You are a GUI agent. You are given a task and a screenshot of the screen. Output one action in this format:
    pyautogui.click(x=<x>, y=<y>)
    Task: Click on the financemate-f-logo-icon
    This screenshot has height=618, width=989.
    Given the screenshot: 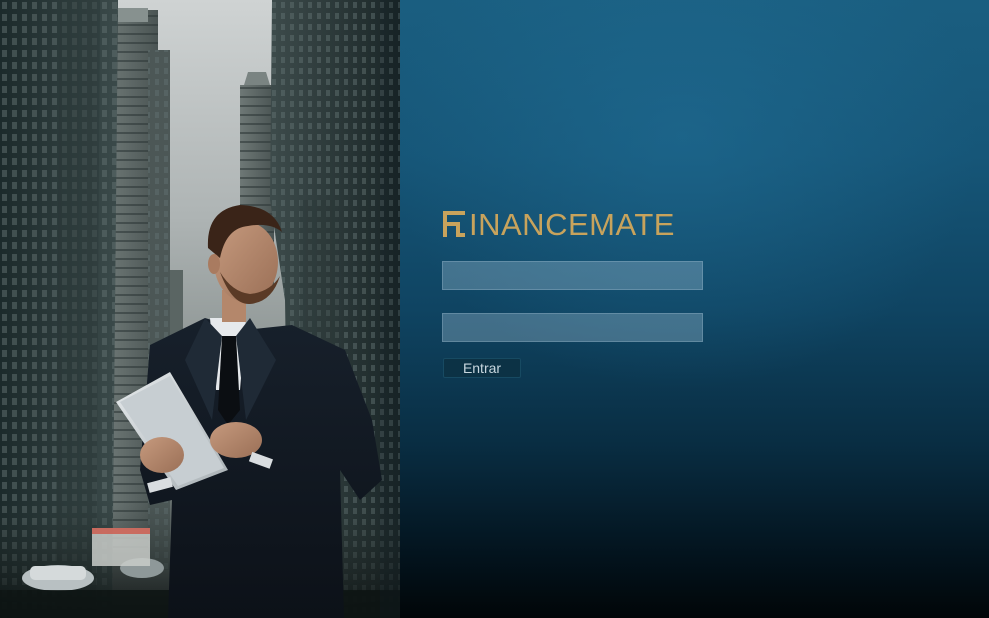 What is the action you would take?
    pyautogui.click(x=454, y=224)
    